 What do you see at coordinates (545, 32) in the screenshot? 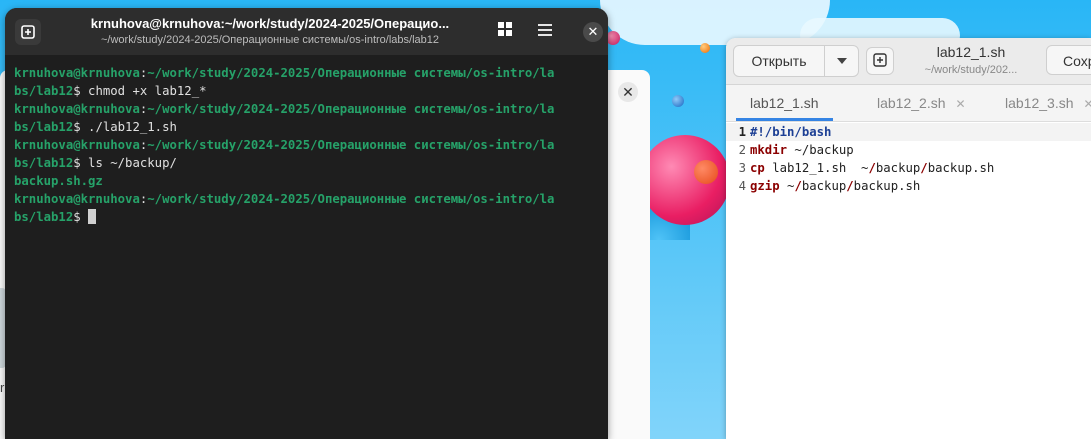
I see `hamburger-menu-icon` at bounding box center [545, 32].